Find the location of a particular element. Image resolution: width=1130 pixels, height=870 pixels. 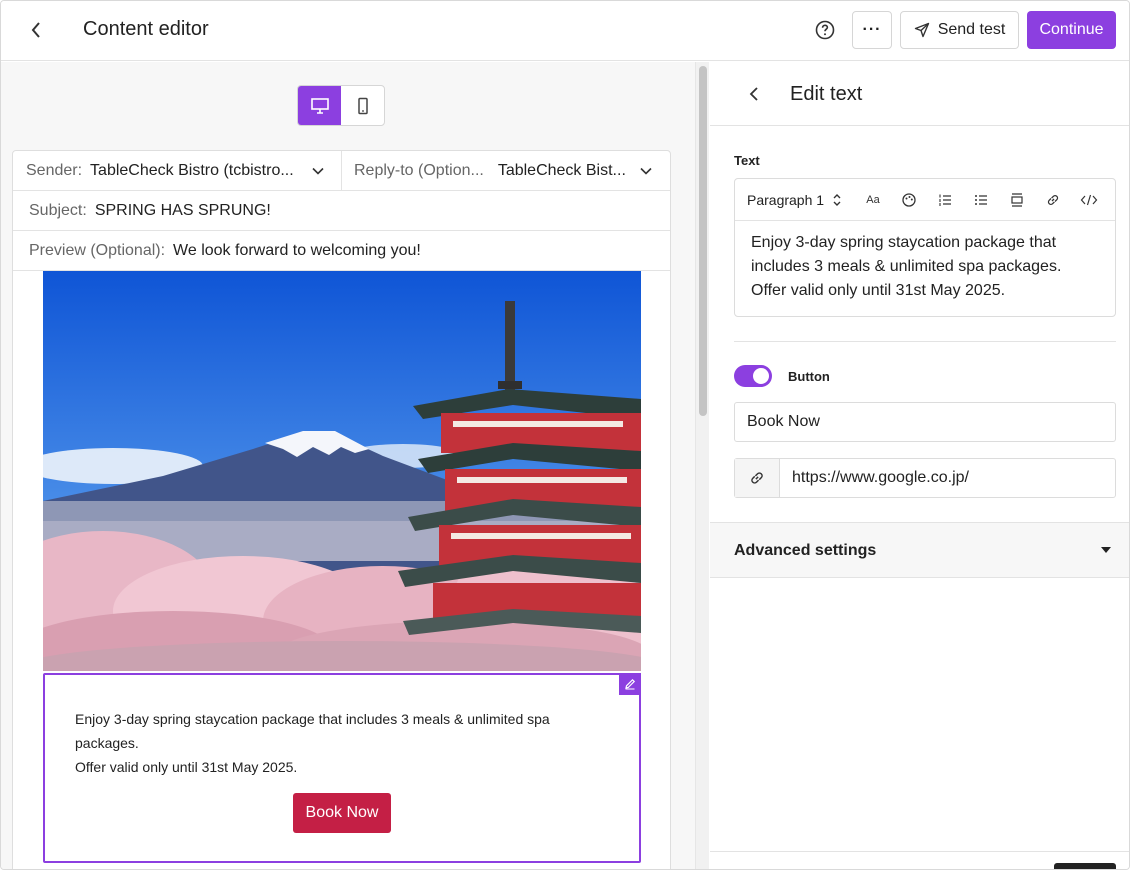

subject-value: SPRING HAS SPRUNG! is located at coordinates (182, 210).